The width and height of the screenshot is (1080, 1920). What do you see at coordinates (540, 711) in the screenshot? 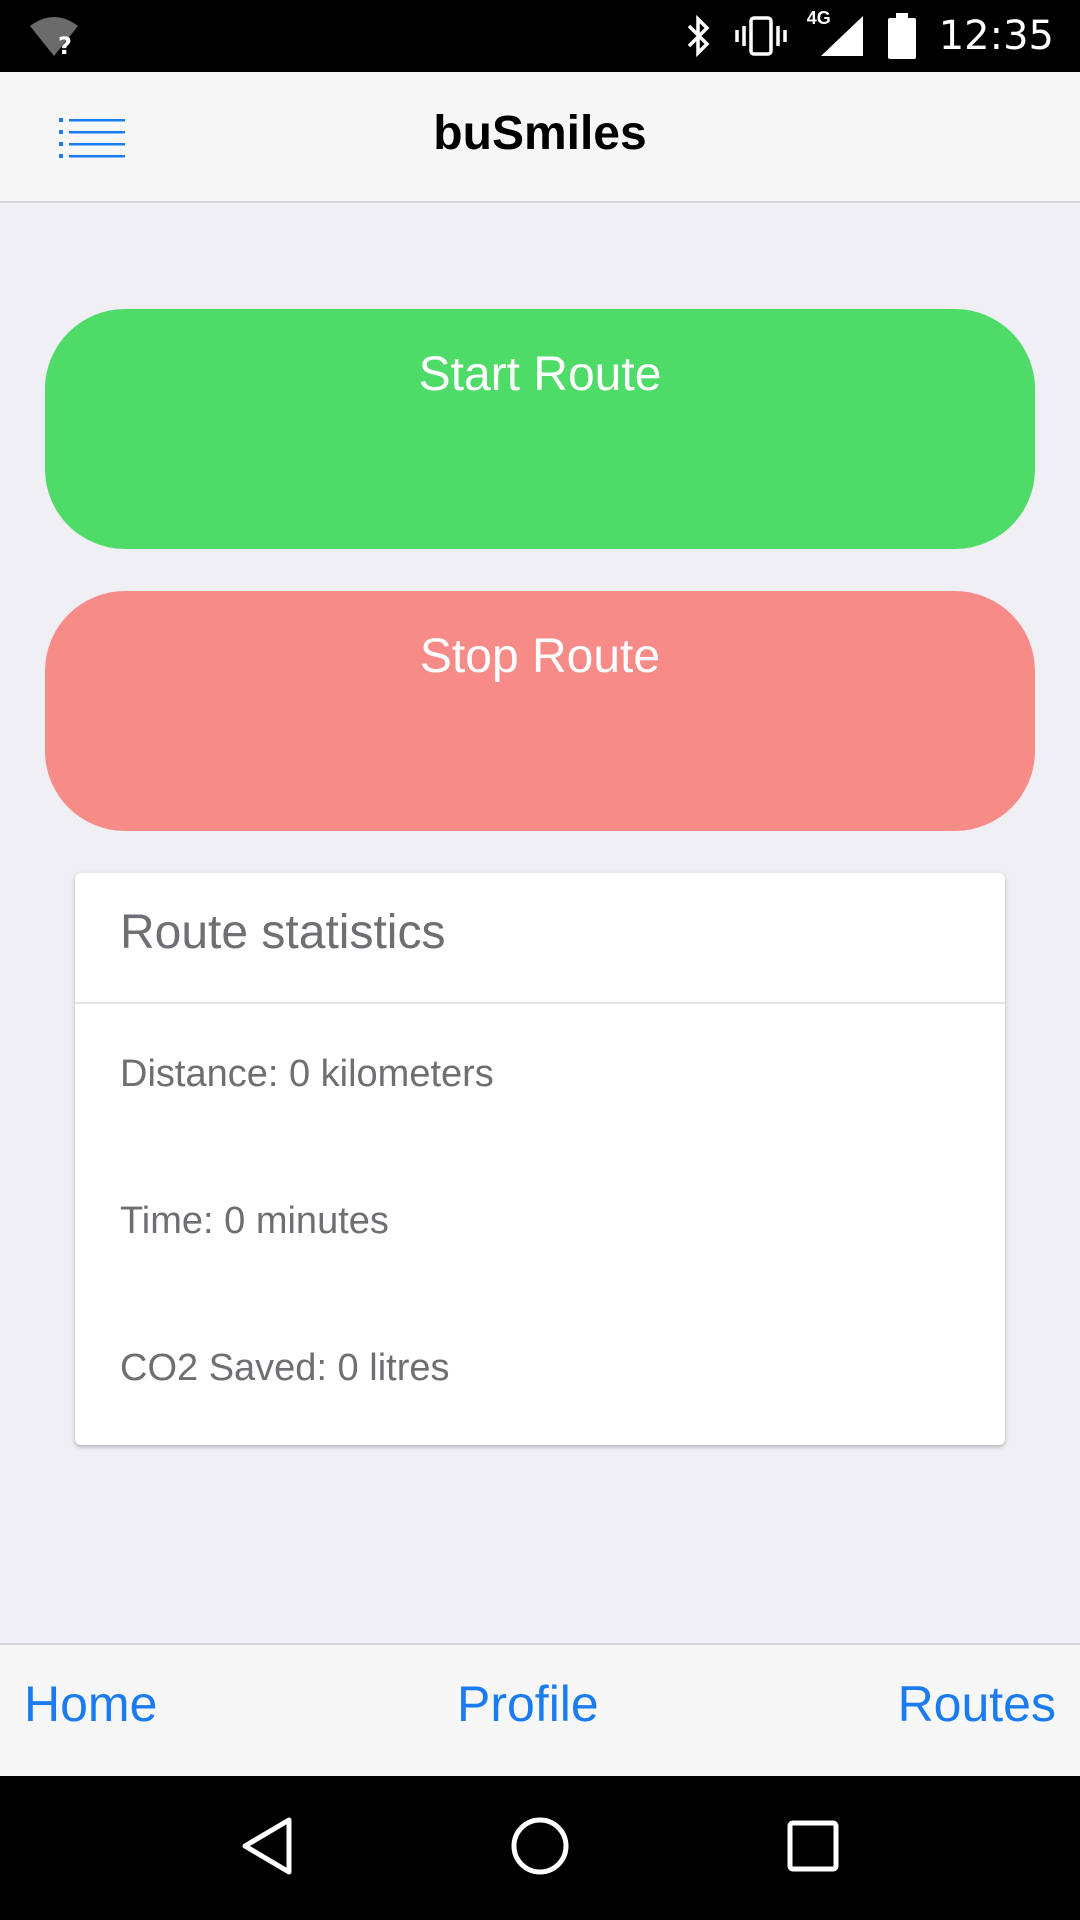
I see `stop-route-button: Stop Route` at bounding box center [540, 711].